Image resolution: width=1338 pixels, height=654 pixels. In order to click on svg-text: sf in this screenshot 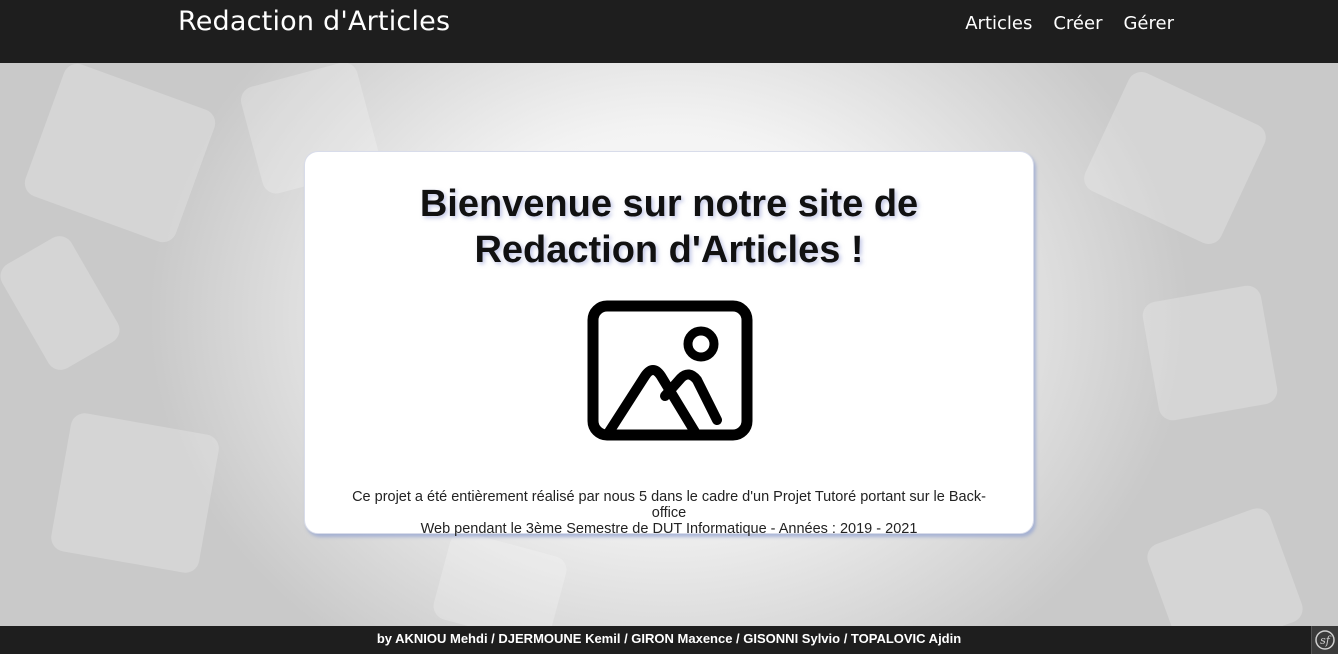, I will do `click(1326, 640)`.